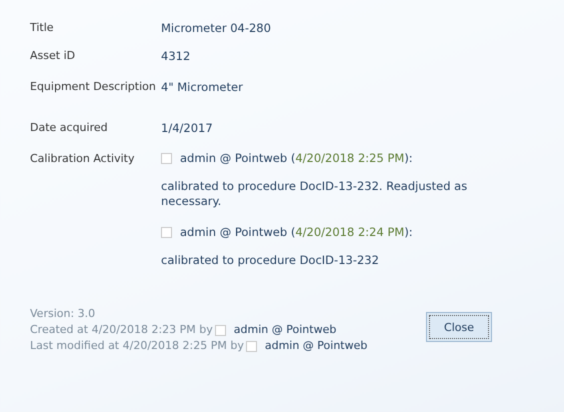  I want to click on field-value: 4" Micrometer, so click(202, 87).